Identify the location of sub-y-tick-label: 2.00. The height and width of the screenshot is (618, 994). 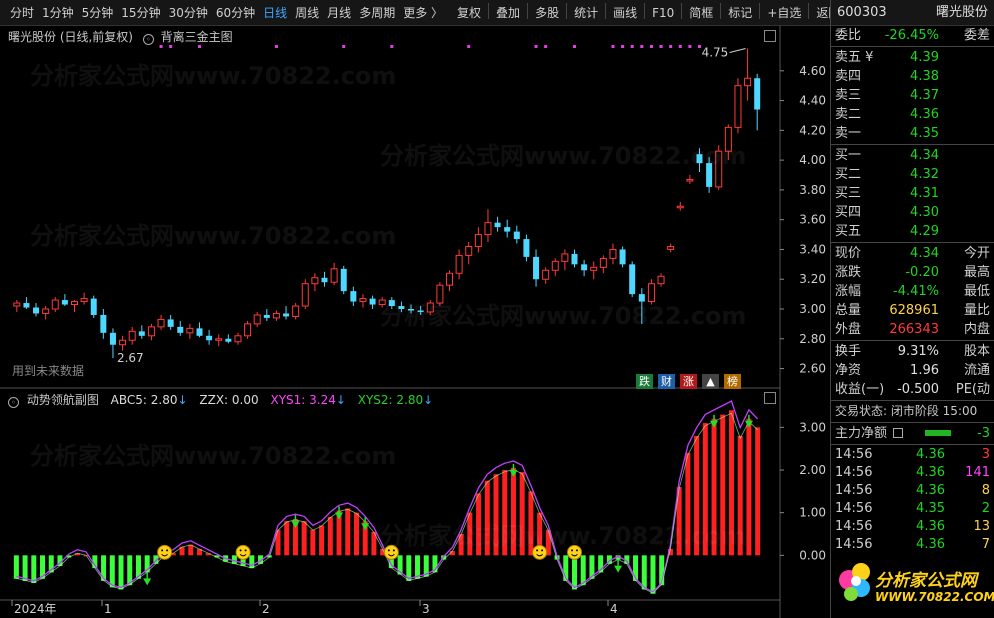
(812, 470).